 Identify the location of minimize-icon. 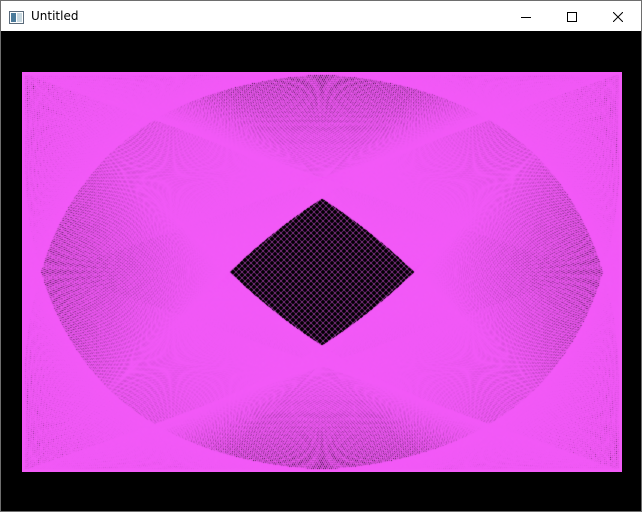
(526, 16).